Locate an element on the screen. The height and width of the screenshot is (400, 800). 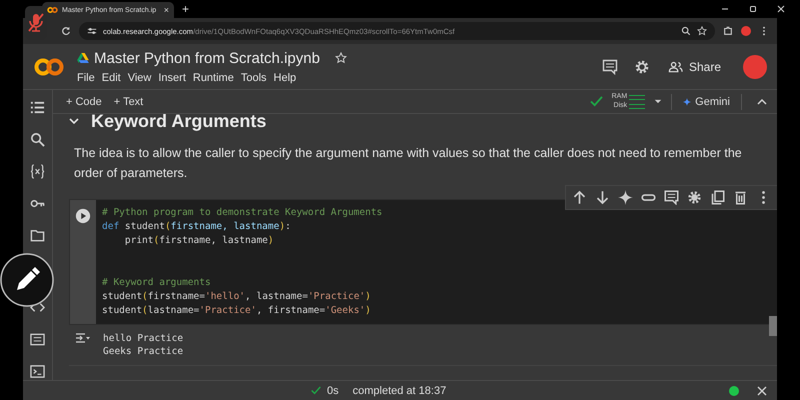
extensions-icon is located at coordinates (728, 31).